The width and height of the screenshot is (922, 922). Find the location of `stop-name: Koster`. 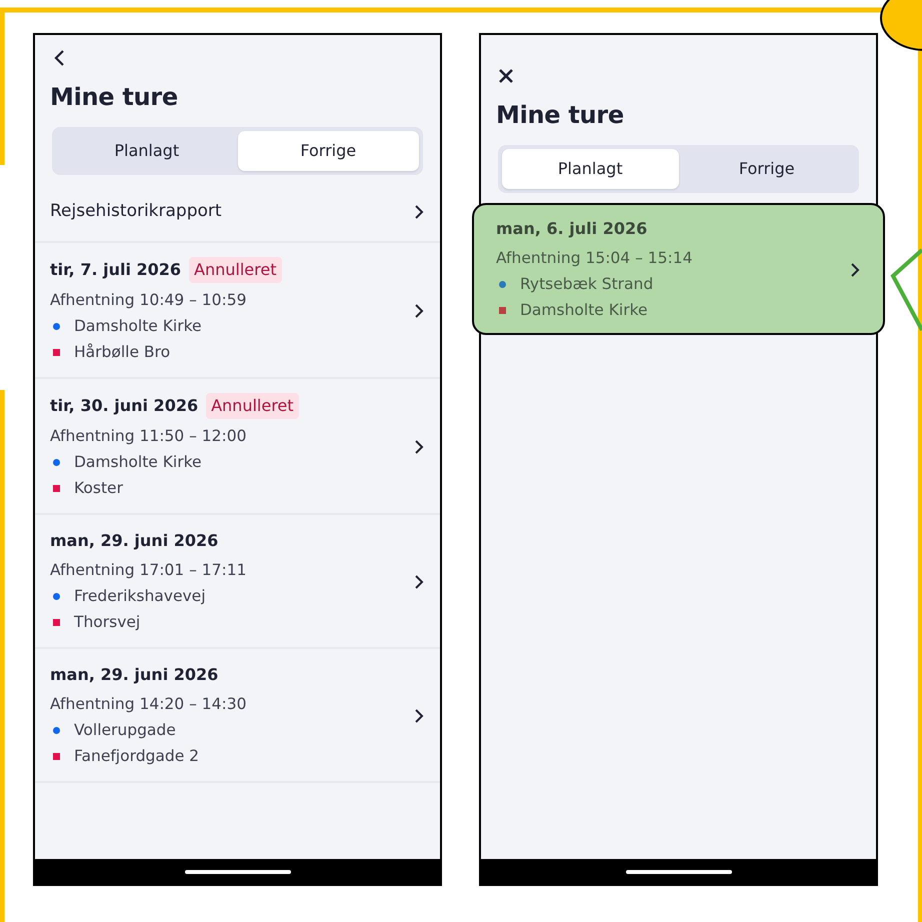

stop-name: Koster is located at coordinates (98, 488).